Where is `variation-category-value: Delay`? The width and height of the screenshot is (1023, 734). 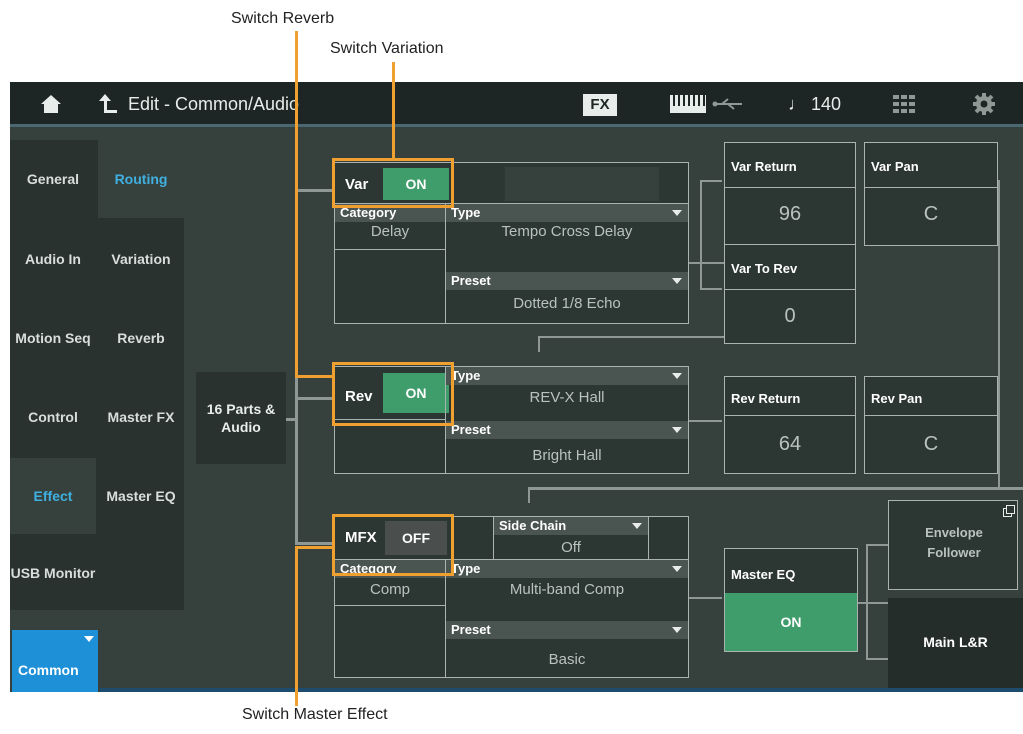
variation-category-value: Delay is located at coordinates (390, 231).